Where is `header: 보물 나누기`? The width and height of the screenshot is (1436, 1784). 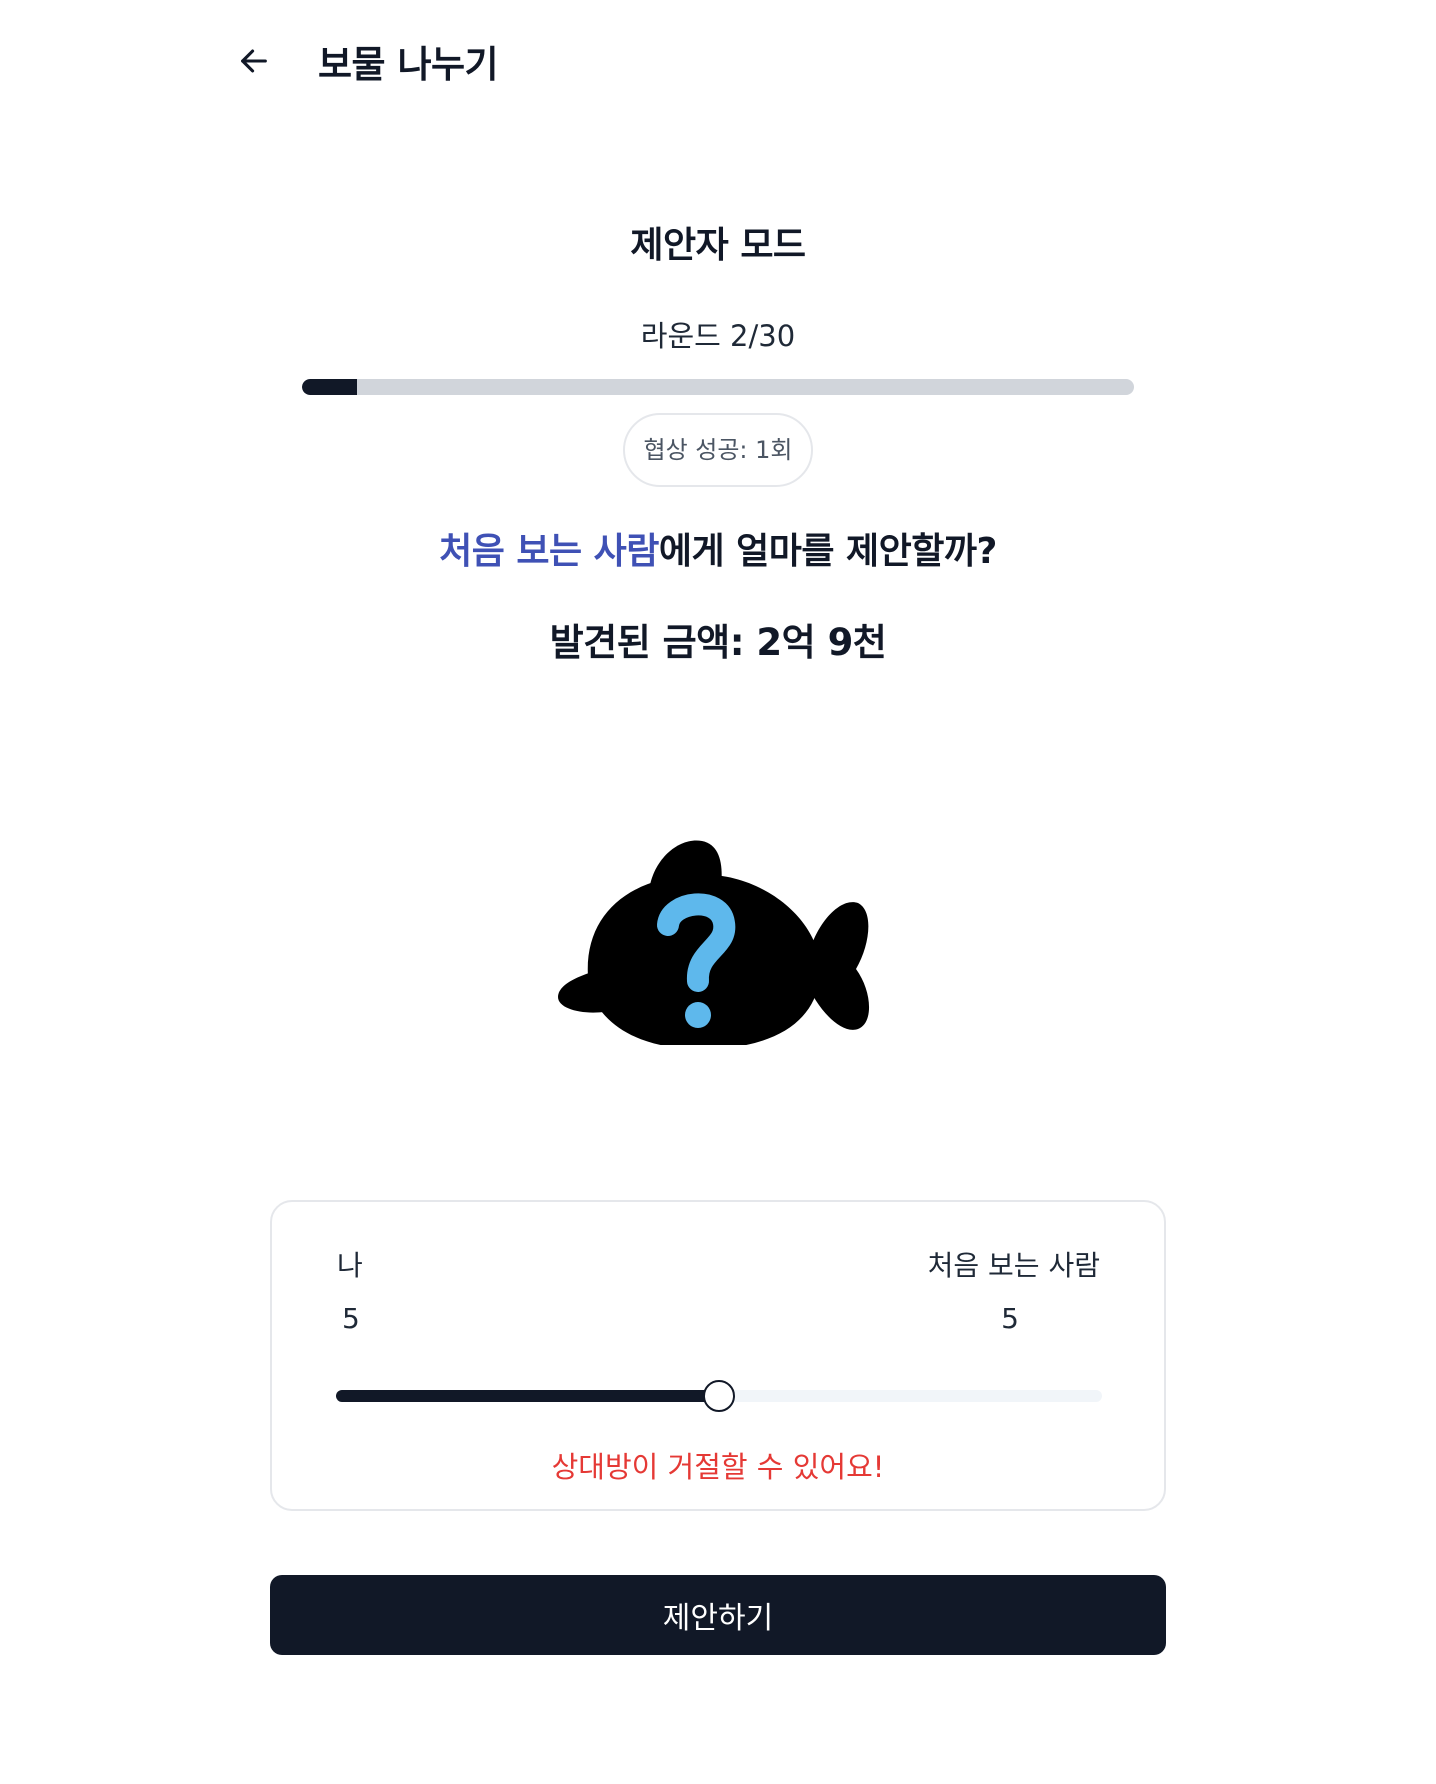 header: 보물 나누기 is located at coordinates (367, 61).